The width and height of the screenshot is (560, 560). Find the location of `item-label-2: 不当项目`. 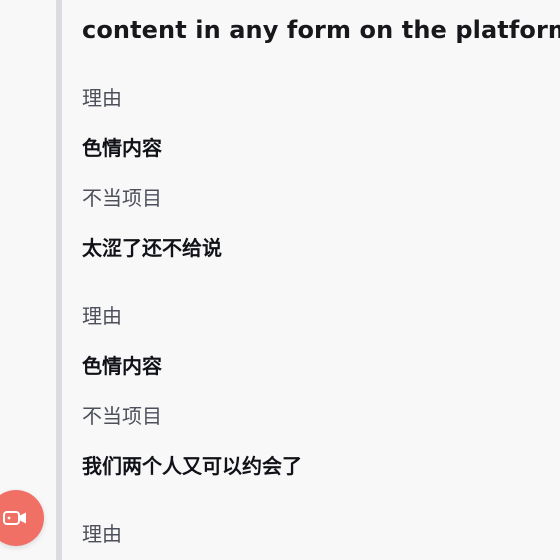

item-label-2: 不当项目 is located at coordinates (122, 416).